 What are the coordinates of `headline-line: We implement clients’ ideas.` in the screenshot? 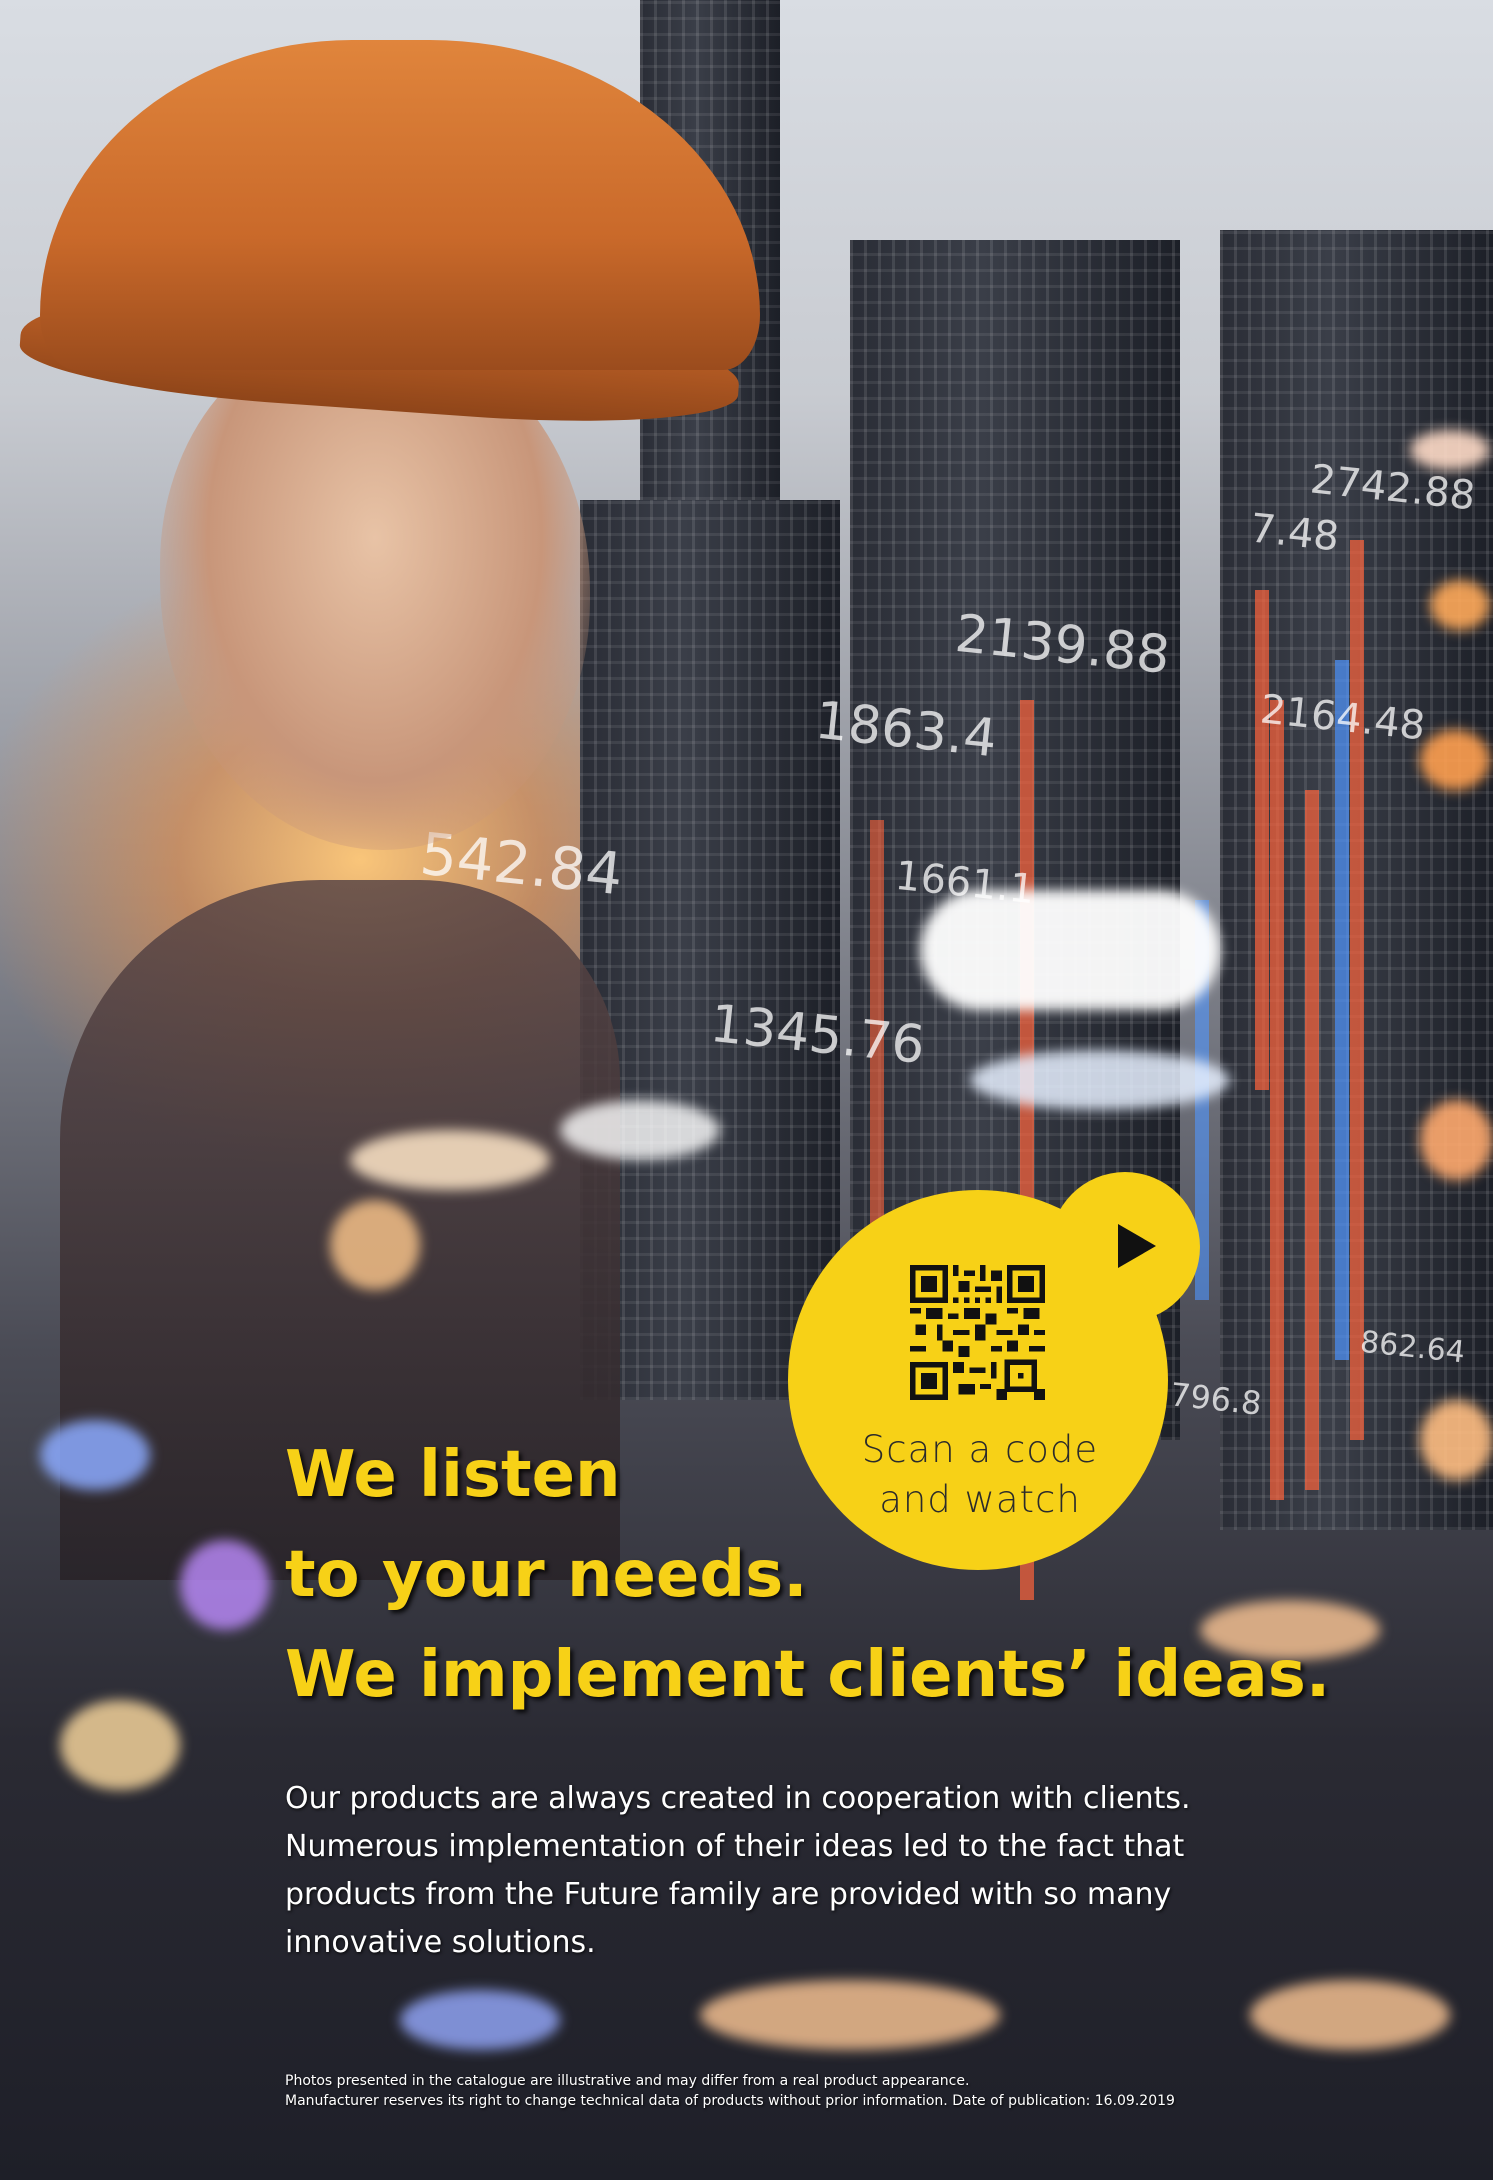 It's located at (808, 1675).